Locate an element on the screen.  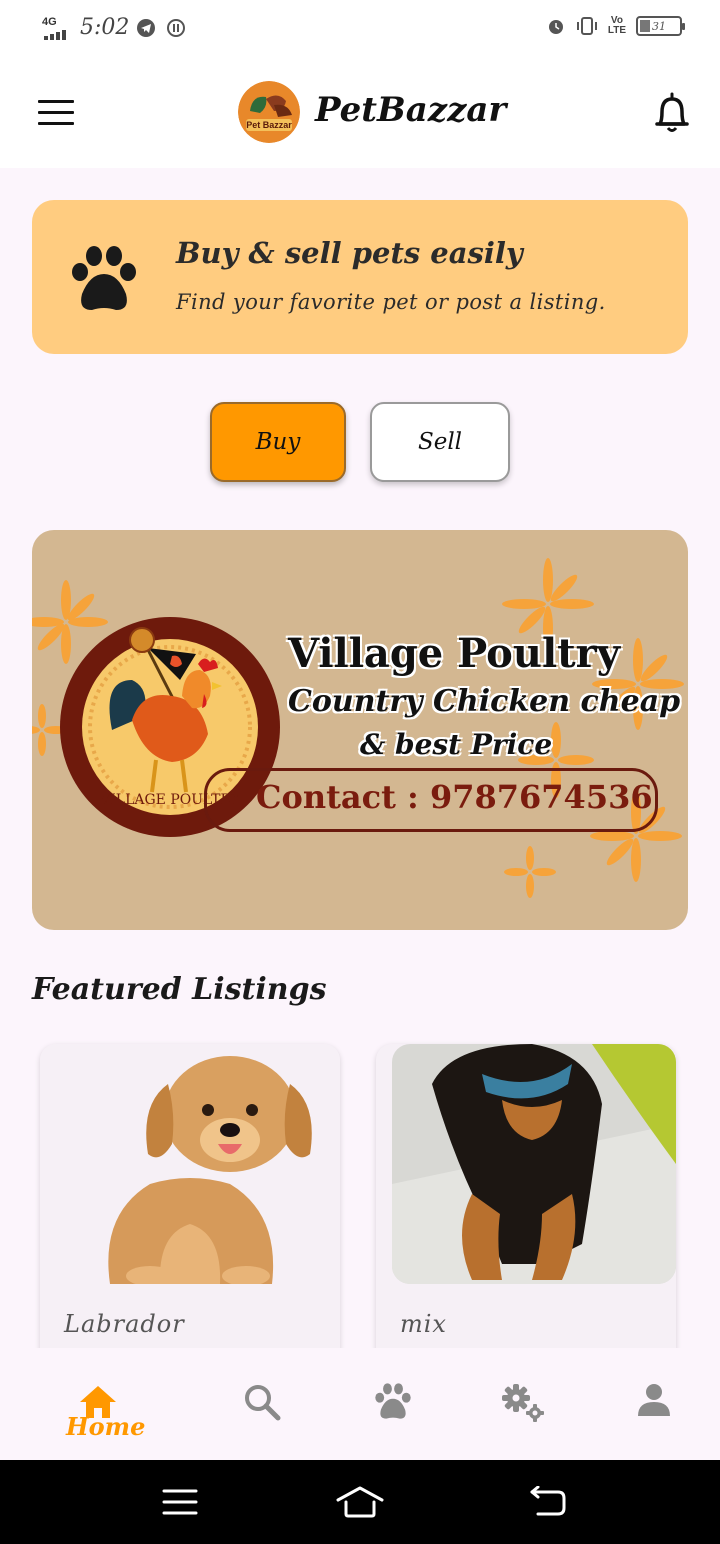
banner-line-3: & best Price is located at coordinates (456, 744).